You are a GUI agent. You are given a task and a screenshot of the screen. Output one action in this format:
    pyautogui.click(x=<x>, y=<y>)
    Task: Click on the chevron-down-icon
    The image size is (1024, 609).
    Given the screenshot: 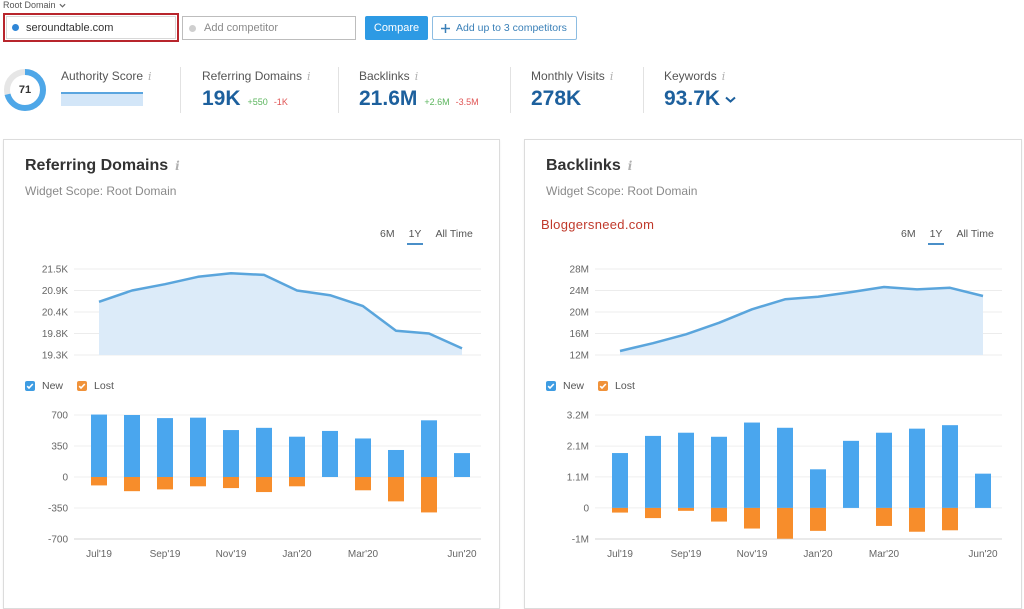 What is the action you would take?
    pyautogui.click(x=730, y=99)
    